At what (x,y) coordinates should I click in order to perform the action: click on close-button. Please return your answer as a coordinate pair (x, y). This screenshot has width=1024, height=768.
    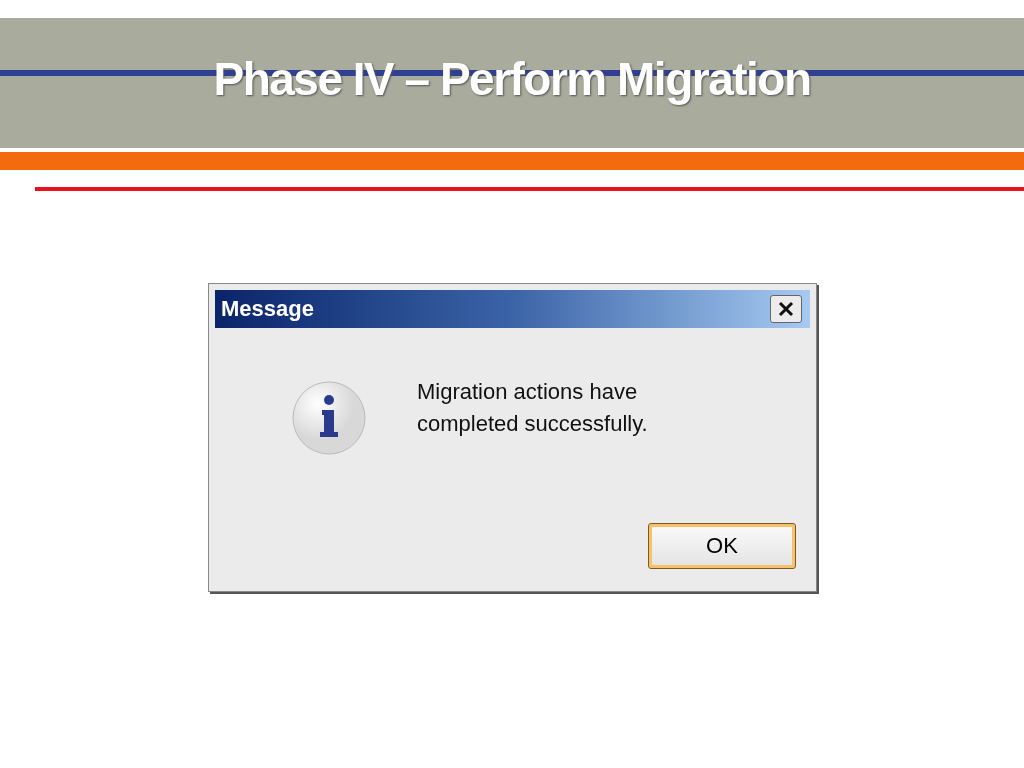
    Looking at the image, I should click on (786, 309).